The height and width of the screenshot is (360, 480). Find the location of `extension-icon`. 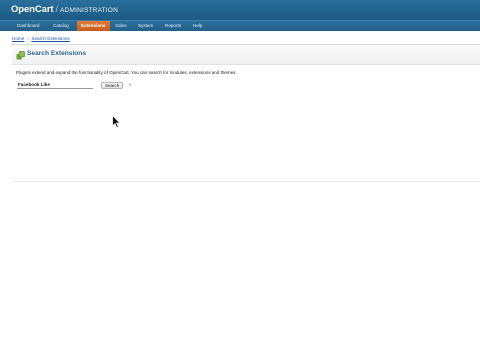

extension-icon is located at coordinates (20, 55).